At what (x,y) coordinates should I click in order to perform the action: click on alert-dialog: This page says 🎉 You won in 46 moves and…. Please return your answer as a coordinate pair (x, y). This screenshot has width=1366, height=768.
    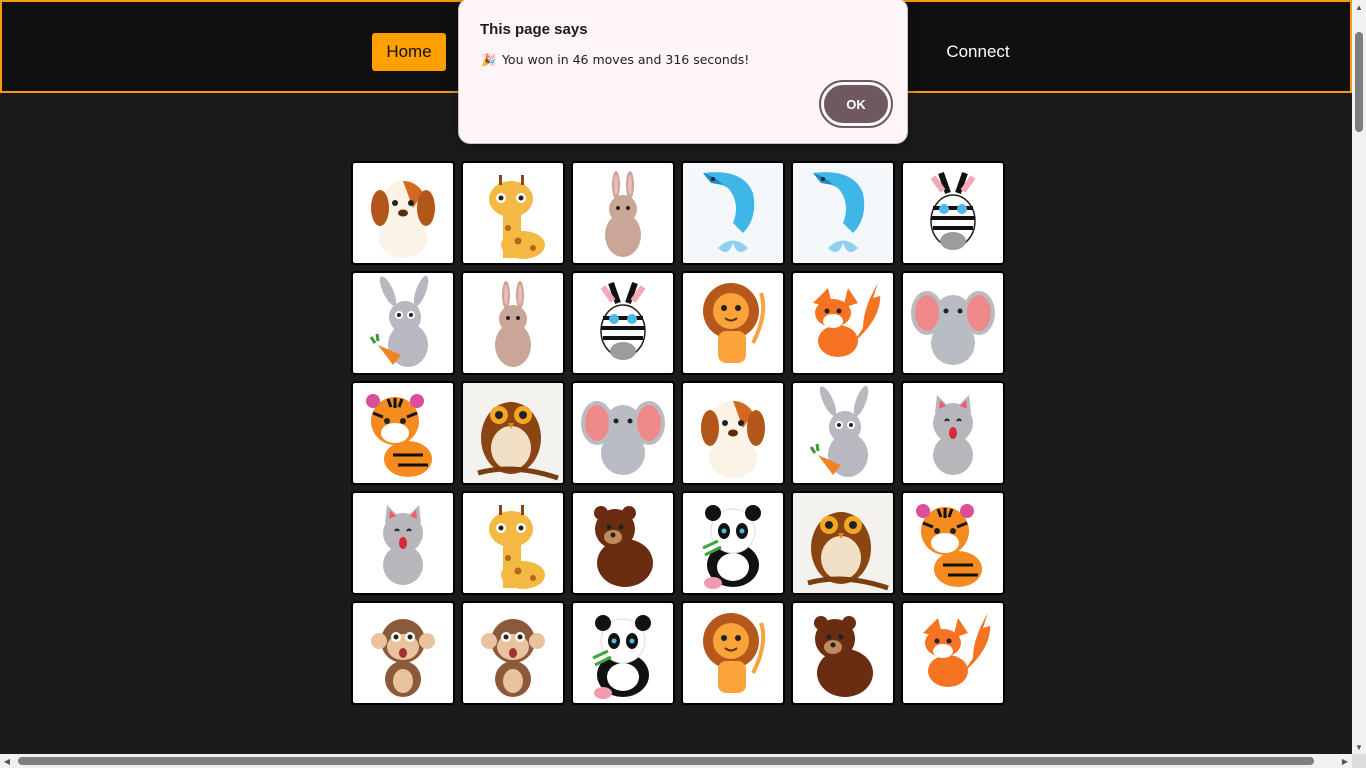
    Looking at the image, I should click on (683, 72).